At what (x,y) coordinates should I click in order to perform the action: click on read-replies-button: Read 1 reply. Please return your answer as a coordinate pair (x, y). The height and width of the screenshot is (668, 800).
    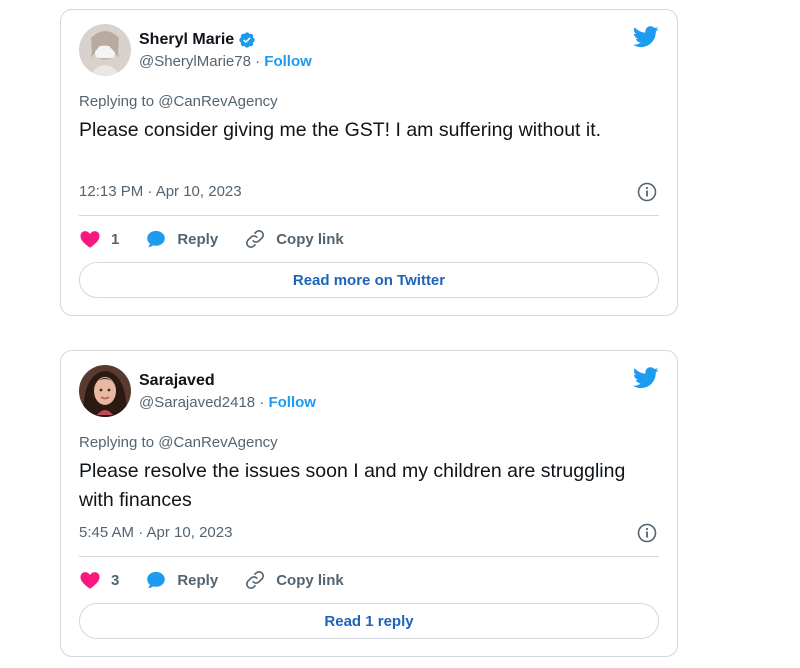
    Looking at the image, I should click on (369, 621).